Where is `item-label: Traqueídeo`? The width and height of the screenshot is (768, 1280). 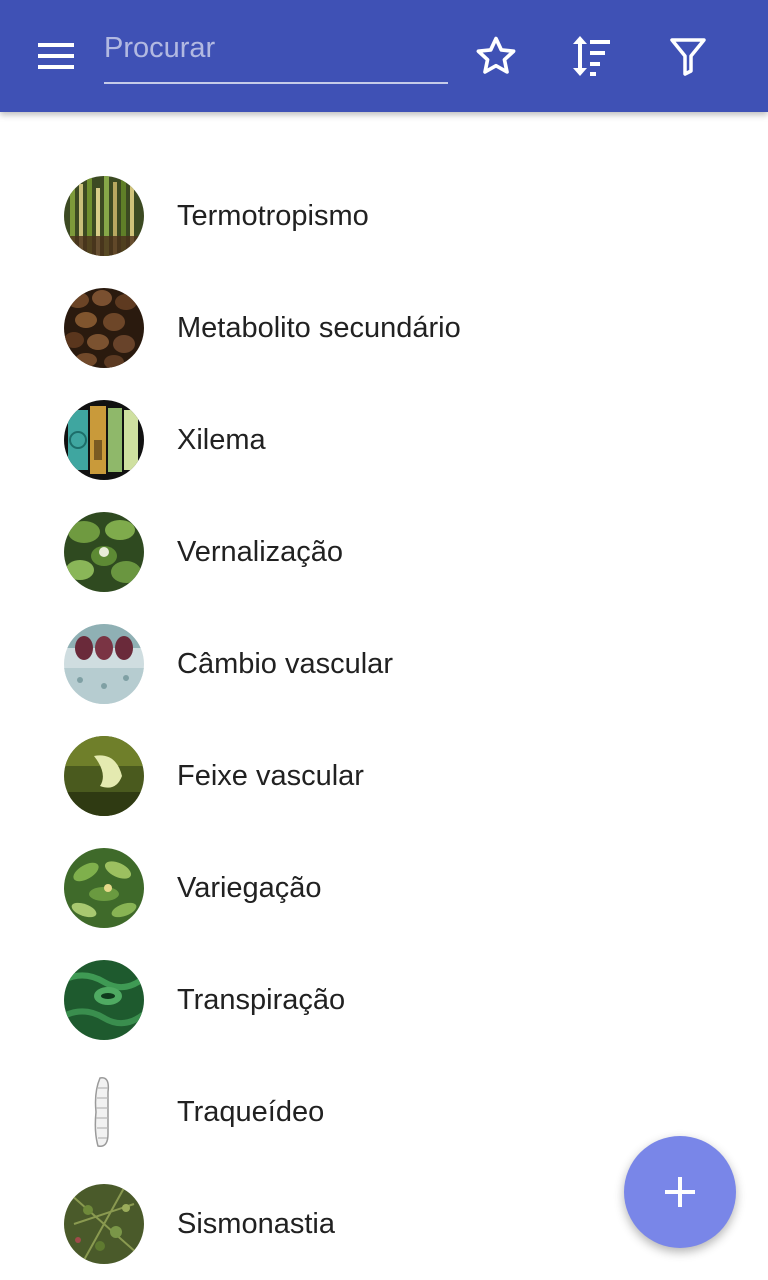 item-label: Traqueídeo is located at coordinates (251, 1112).